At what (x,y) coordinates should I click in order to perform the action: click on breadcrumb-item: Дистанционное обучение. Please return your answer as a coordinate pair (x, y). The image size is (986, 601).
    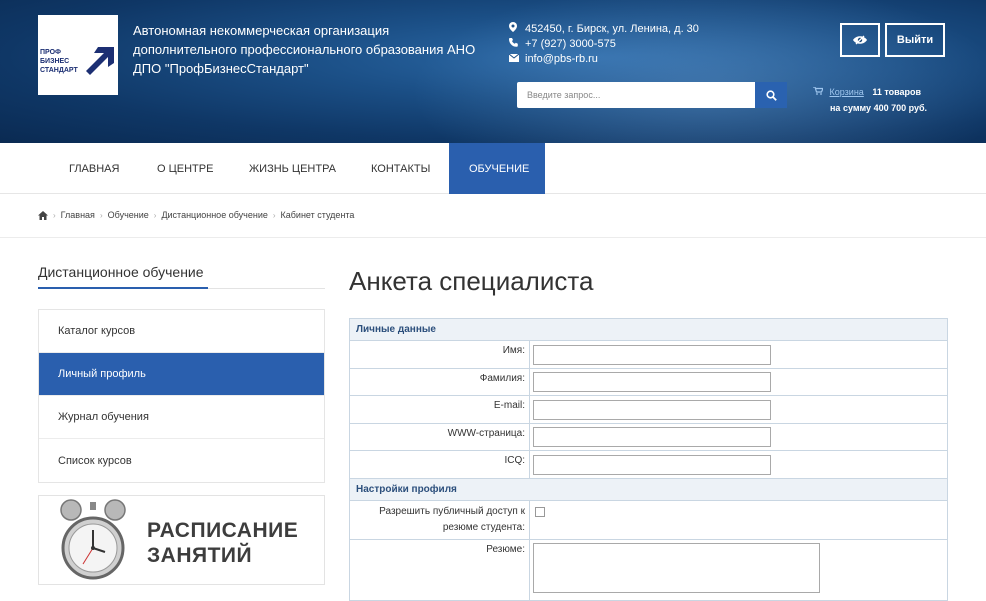
    Looking at the image, I should click on (214, 215).